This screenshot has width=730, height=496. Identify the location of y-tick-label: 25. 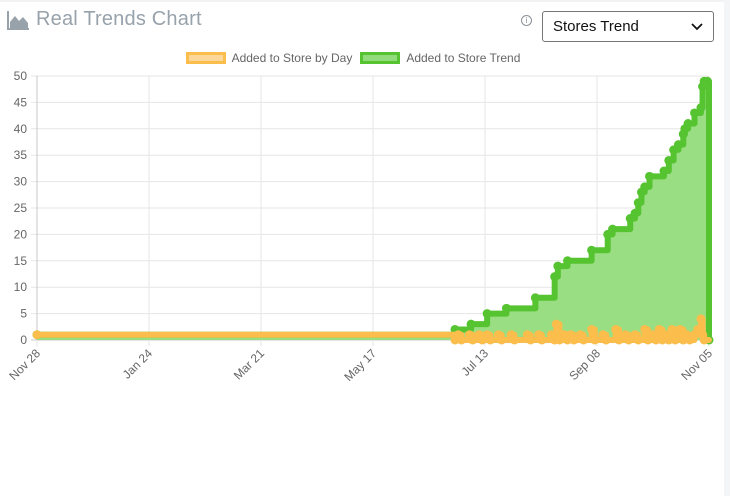
(21, 208).